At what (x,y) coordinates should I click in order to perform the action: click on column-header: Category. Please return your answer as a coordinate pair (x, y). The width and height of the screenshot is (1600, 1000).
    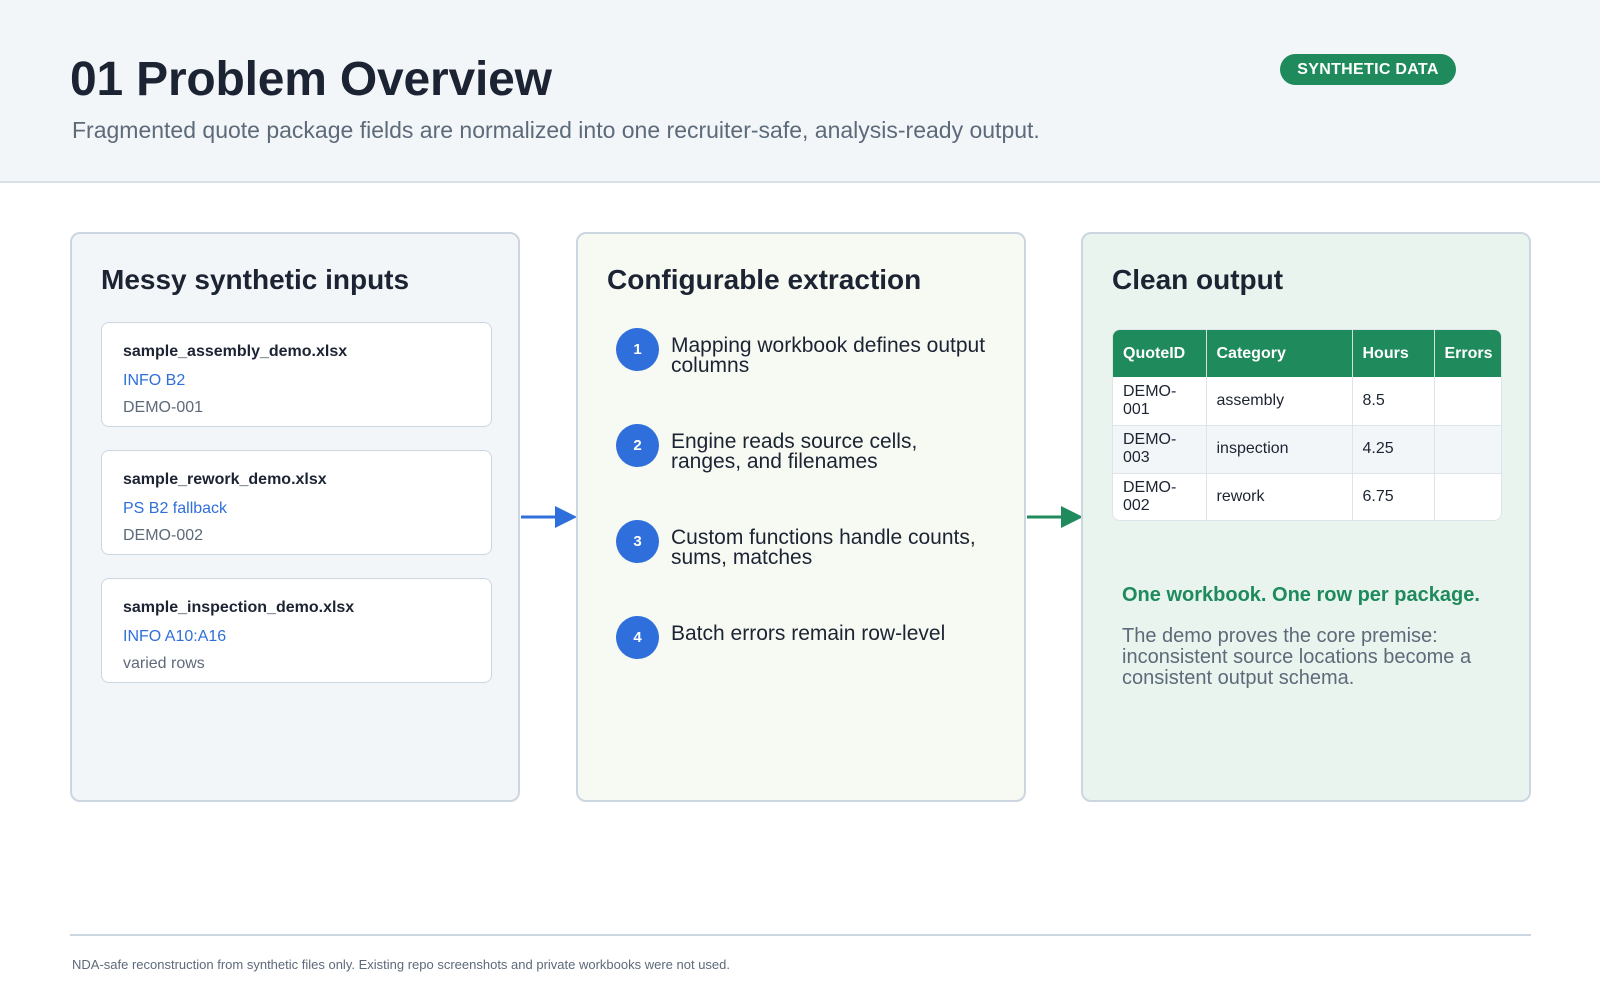
    Looking at the image, I should click on (1279, 353).